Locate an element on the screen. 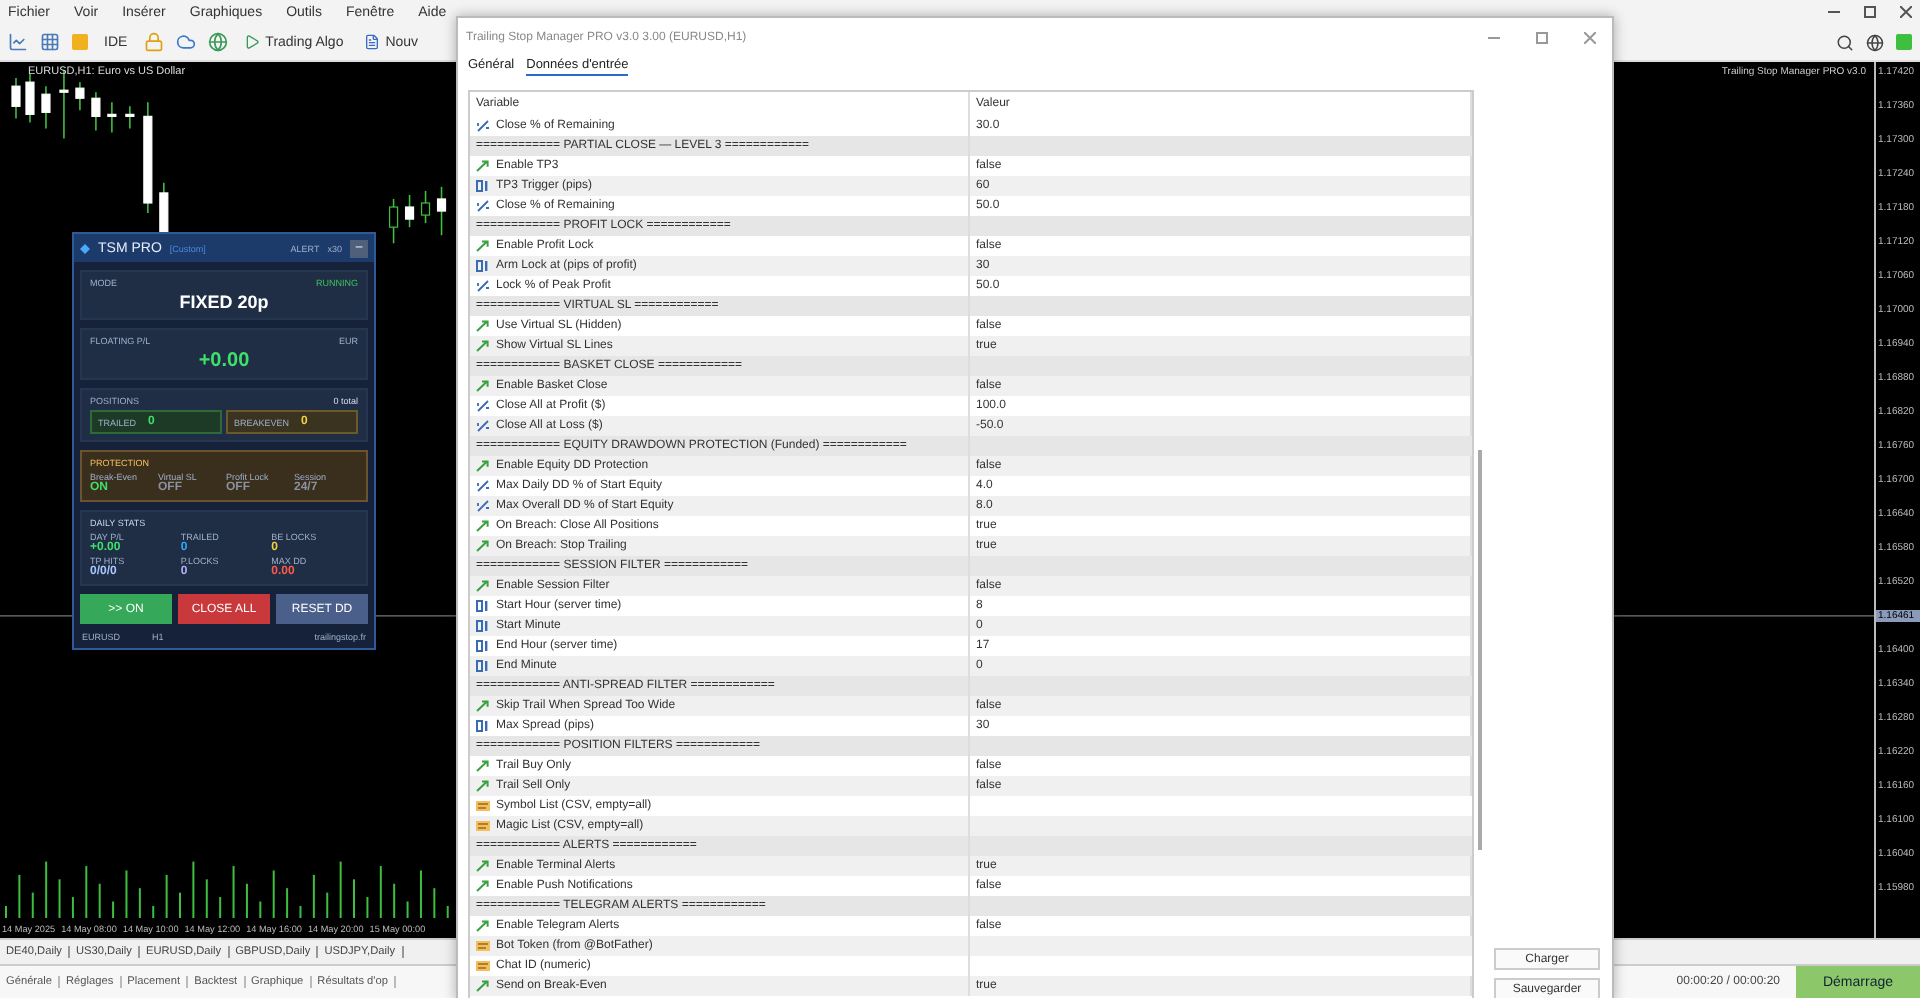 The image size is (1920, 998). mode-value: FIXED 20p is located at coordinates (224, 302).